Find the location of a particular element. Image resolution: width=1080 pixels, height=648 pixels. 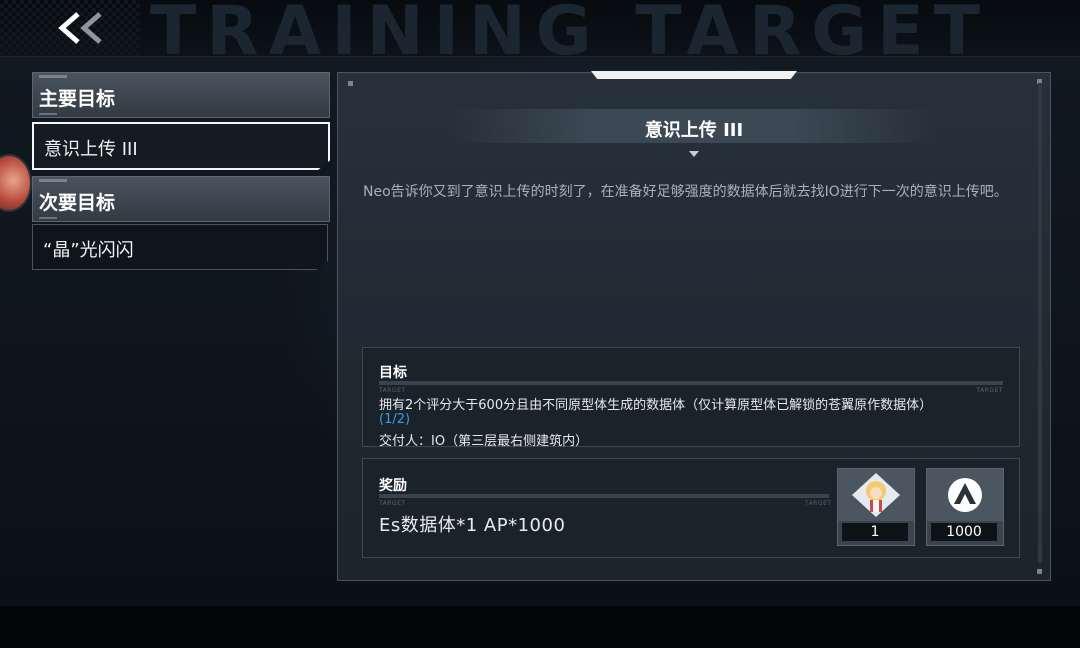

panel-tab-marker is located at coordinates (694, 75).